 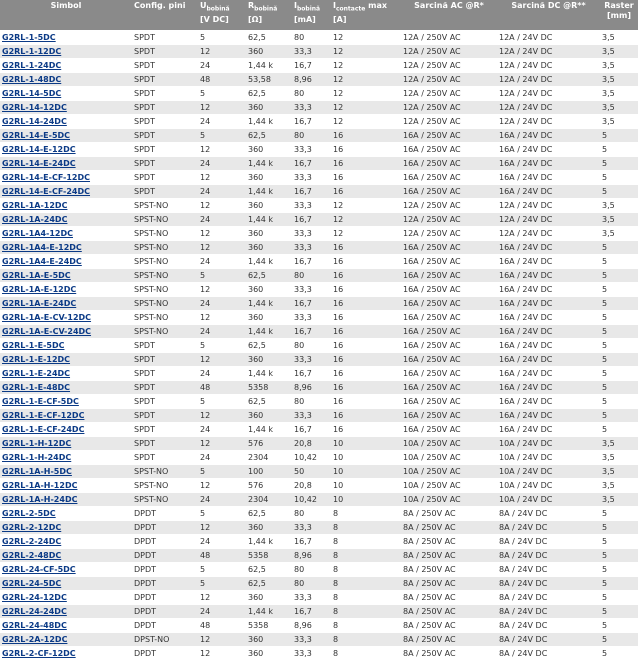 What do you see at coordinates (39, 303) in the screenshot?
I see `product-link: G2RL-1A-E-24DC` at bounding box center [39, 303].